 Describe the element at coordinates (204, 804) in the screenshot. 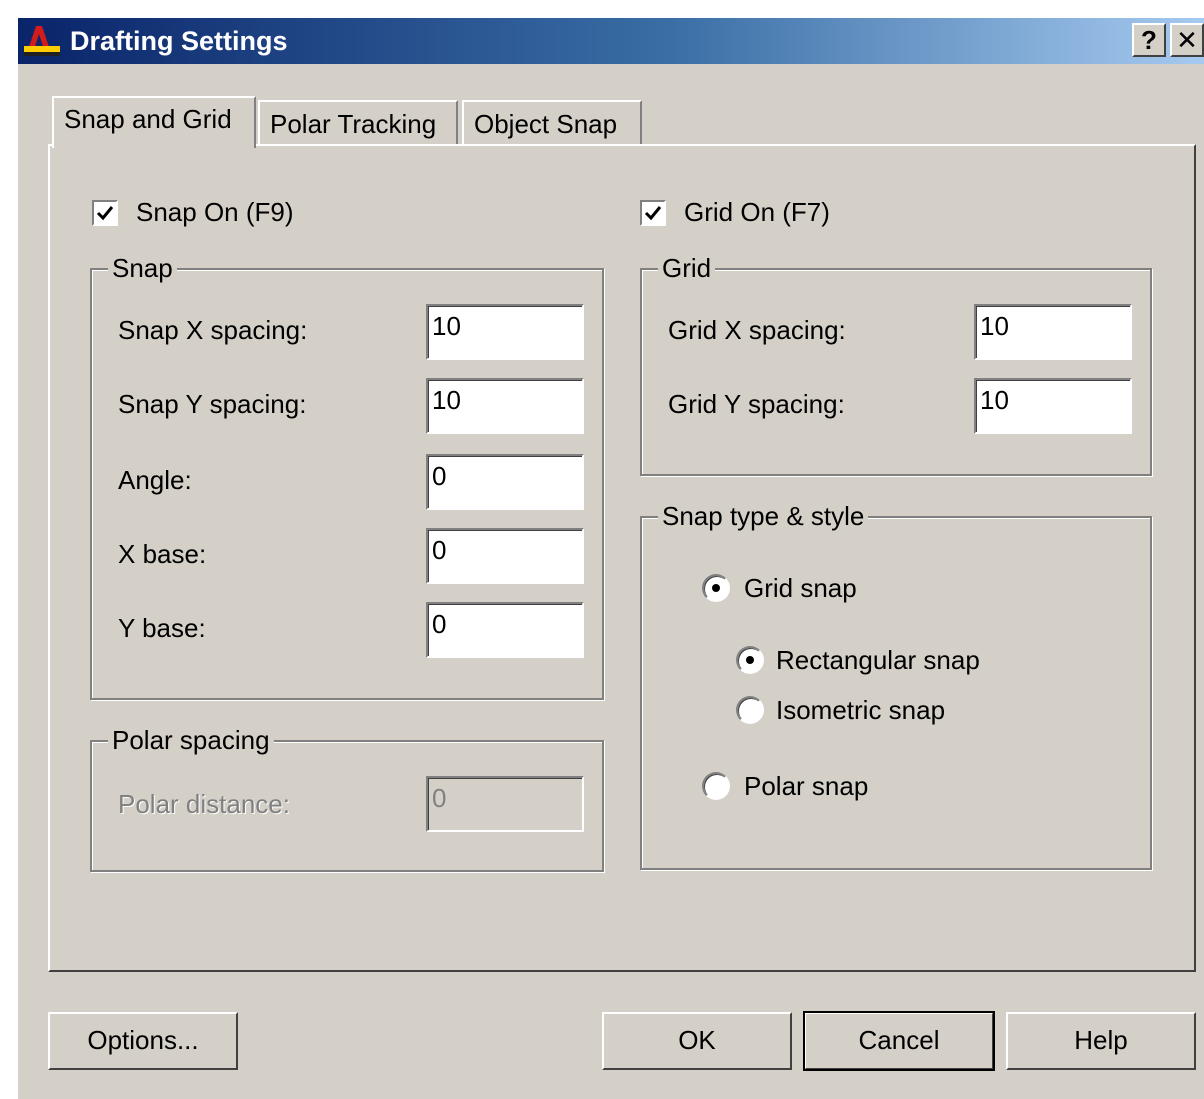

I see `polar-distance-label: Polar distance:` at that location.